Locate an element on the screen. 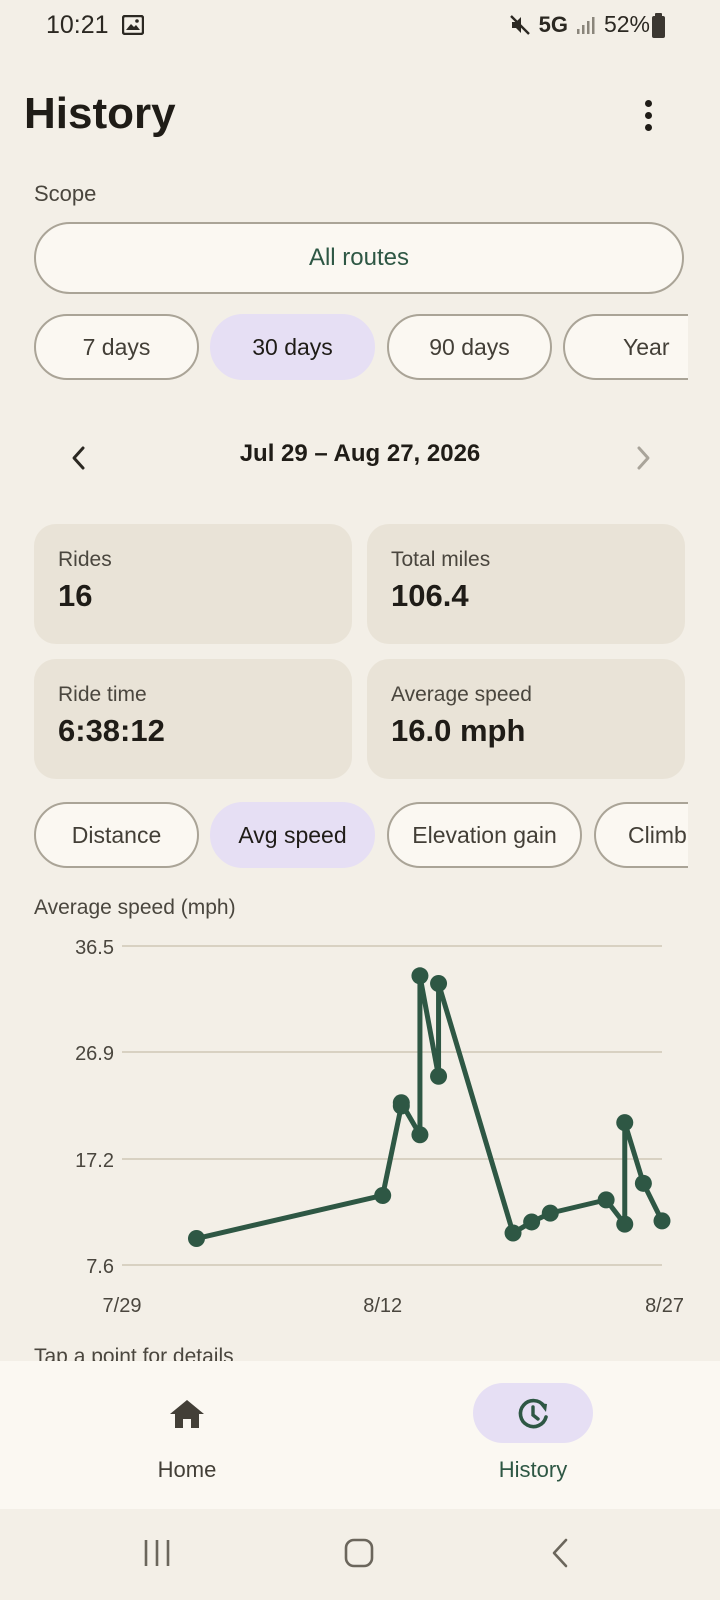 Image resolution: width=720 pixels, height=1600 pixels. chip-30-days: 30 days is located at coordinates (292, 347).